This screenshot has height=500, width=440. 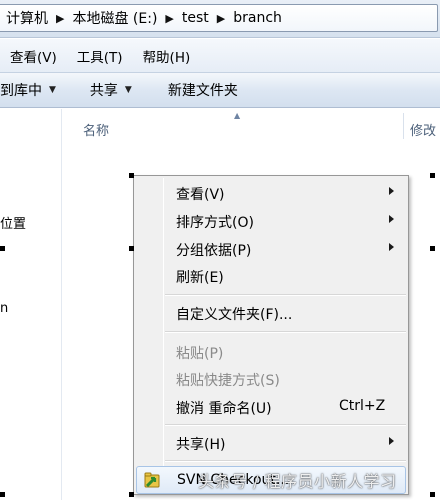 What do you see at coordinates (271, 275) in the screenshot?
I see `menu-item-refresh: 刷新(E)` at bounding box center [271, 275].